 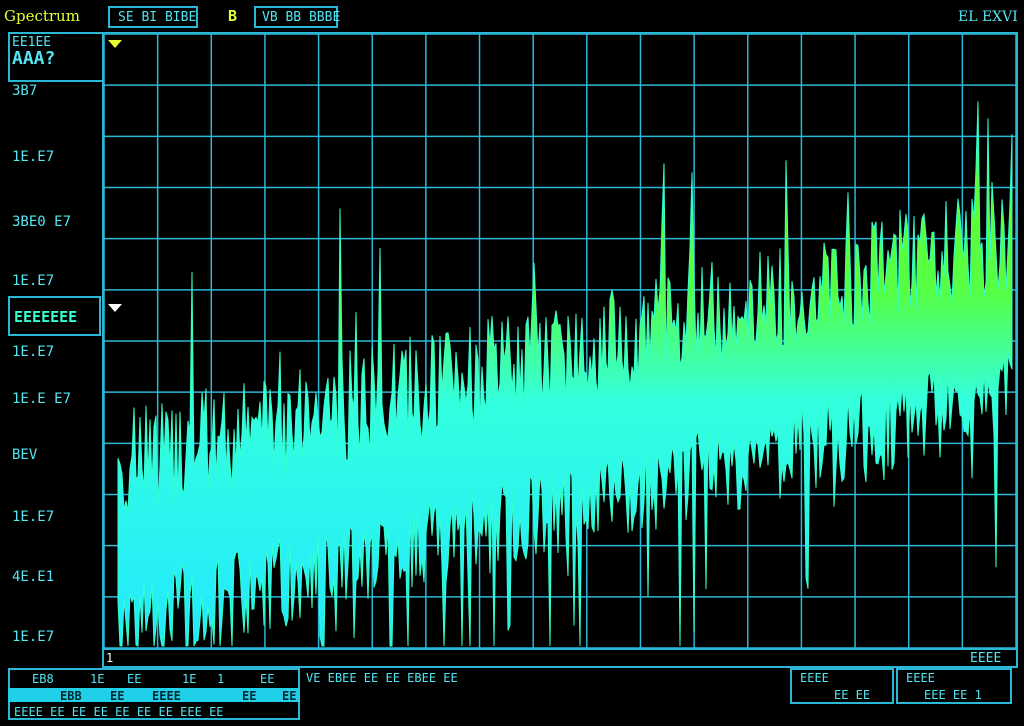 What do you see at coordinates (189, 679) in the screenshot?
I see `footer-r1-c4: 1E` at bounding box center [189, 679].